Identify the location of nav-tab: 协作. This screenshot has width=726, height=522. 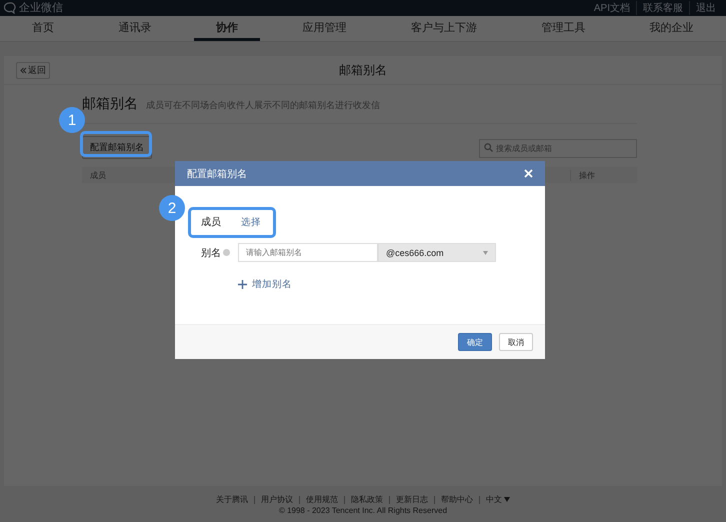
(227, 29).